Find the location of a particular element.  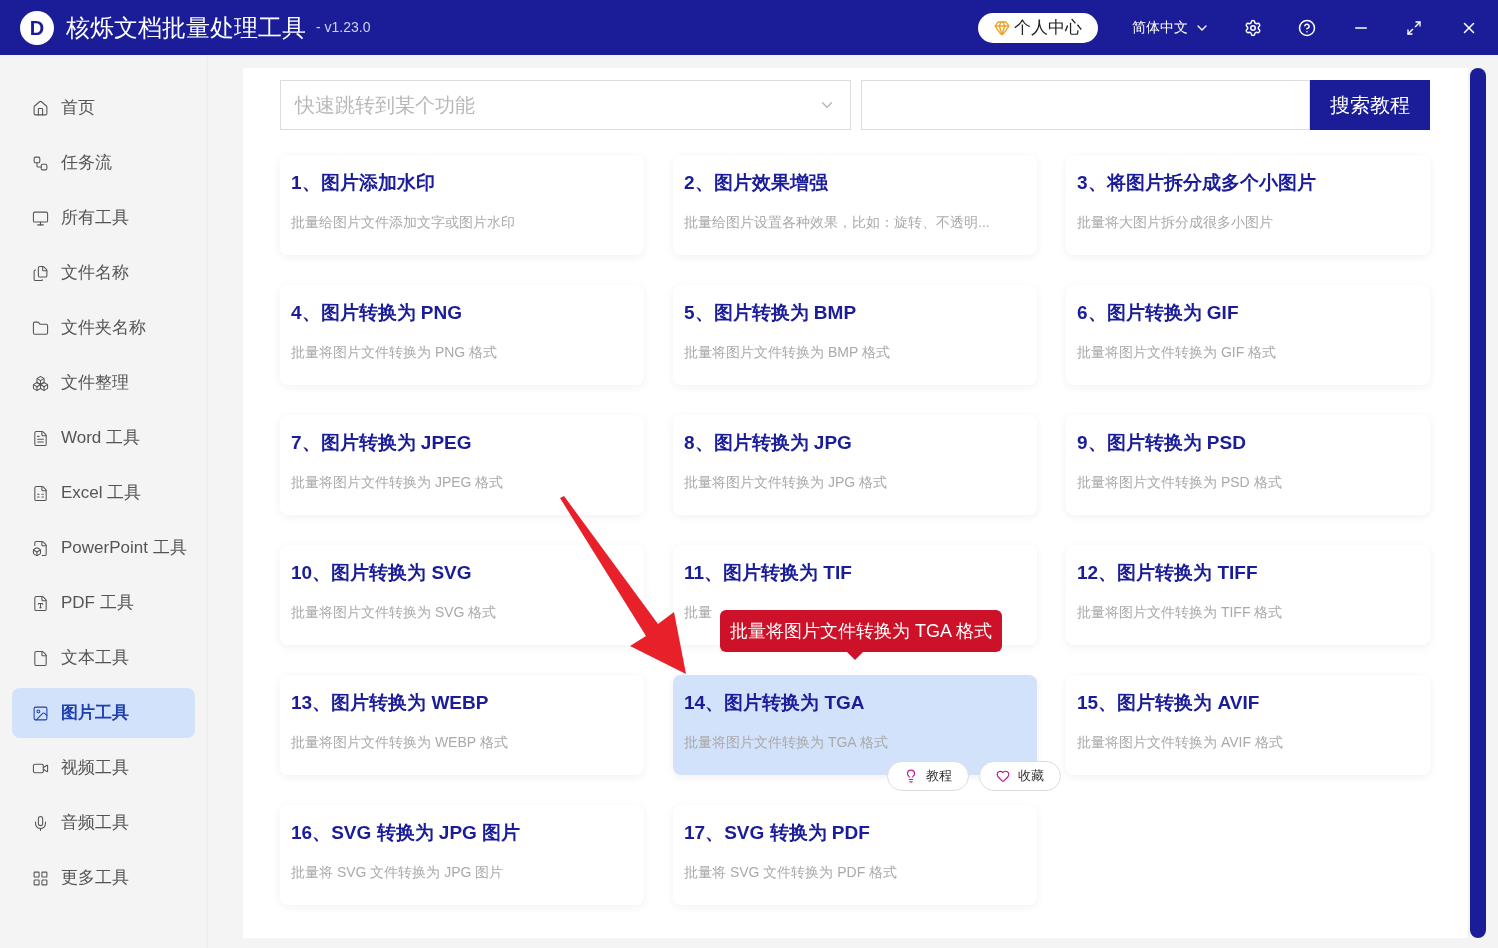

sidebar-item: 文件名称 is located at coordinates (103, 273).